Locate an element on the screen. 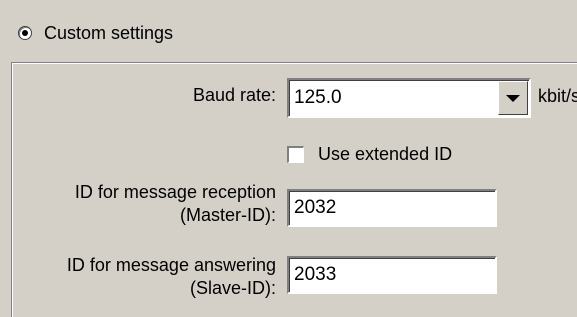  baud-rate-select: 125.0 is located at coordinates (409, 98).